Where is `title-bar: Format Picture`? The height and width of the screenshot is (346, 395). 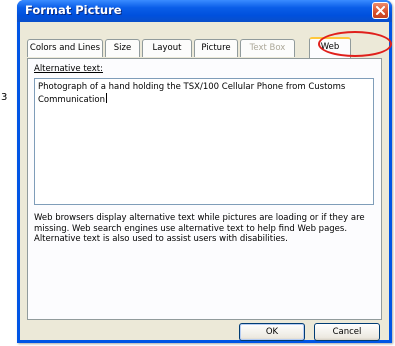 title-bar: Format Picture is located at coordinates (204, 11).